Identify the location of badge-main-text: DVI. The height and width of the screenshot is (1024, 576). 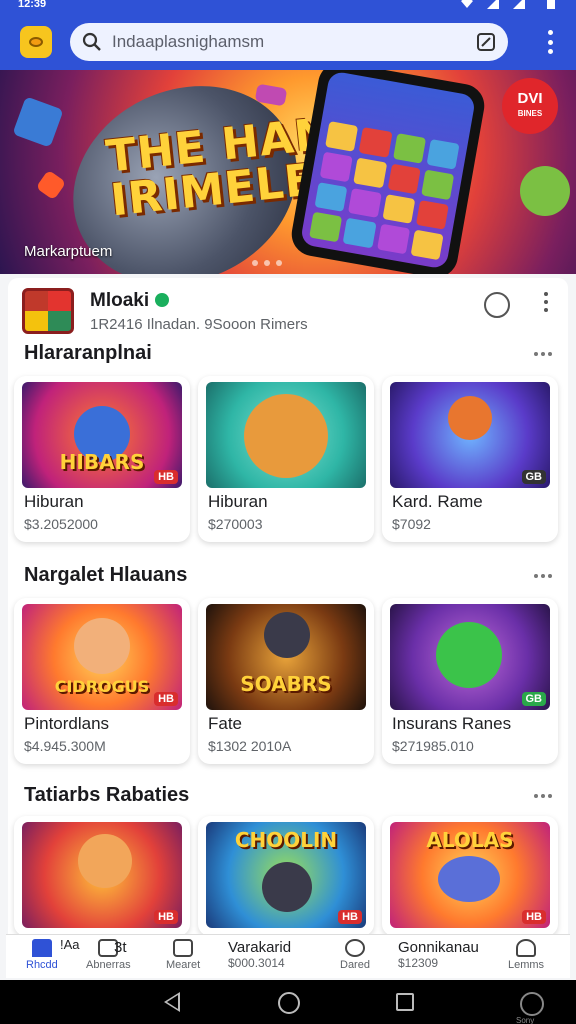
(530, 98).